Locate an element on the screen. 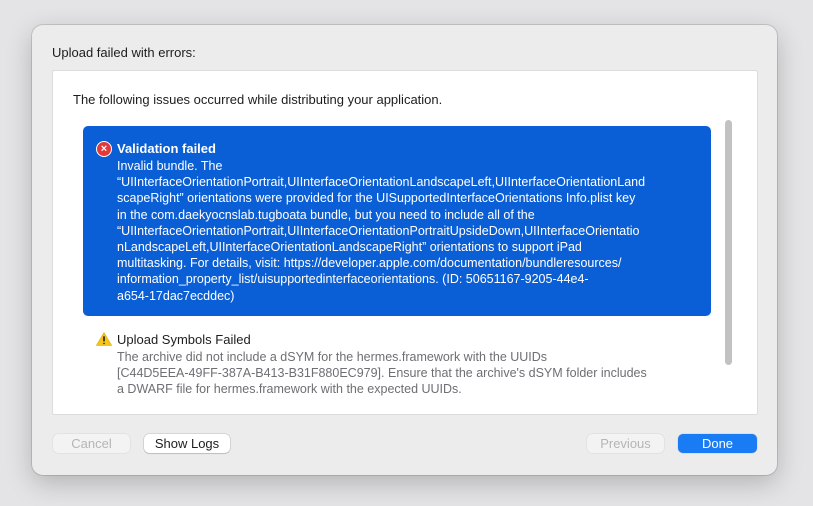  issue-description-line: a654-17dac7ecddec) is located at coordinates (176, 295).